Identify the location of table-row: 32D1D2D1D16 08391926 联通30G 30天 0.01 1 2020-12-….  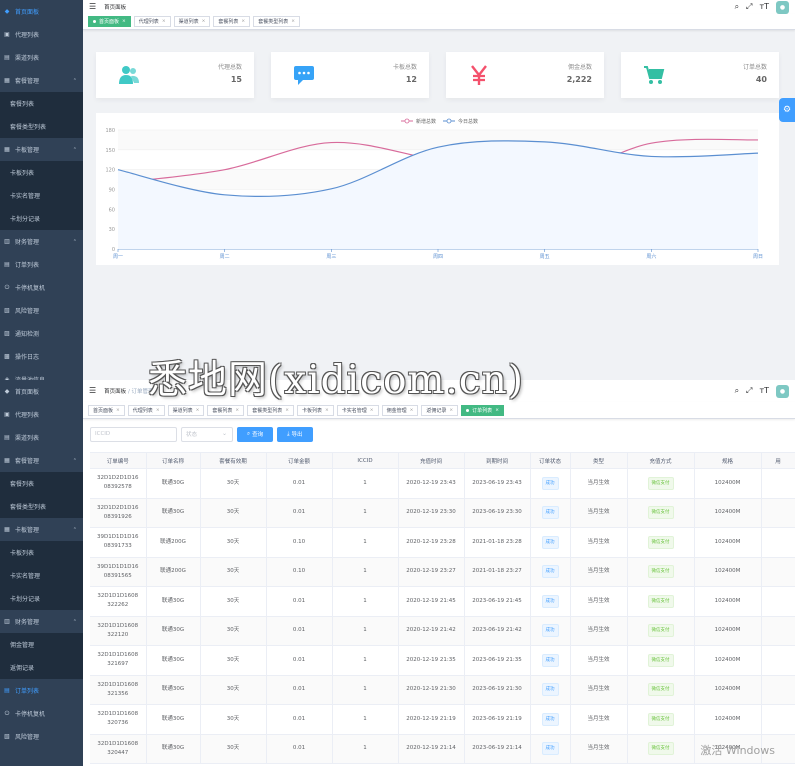
(442, 513).